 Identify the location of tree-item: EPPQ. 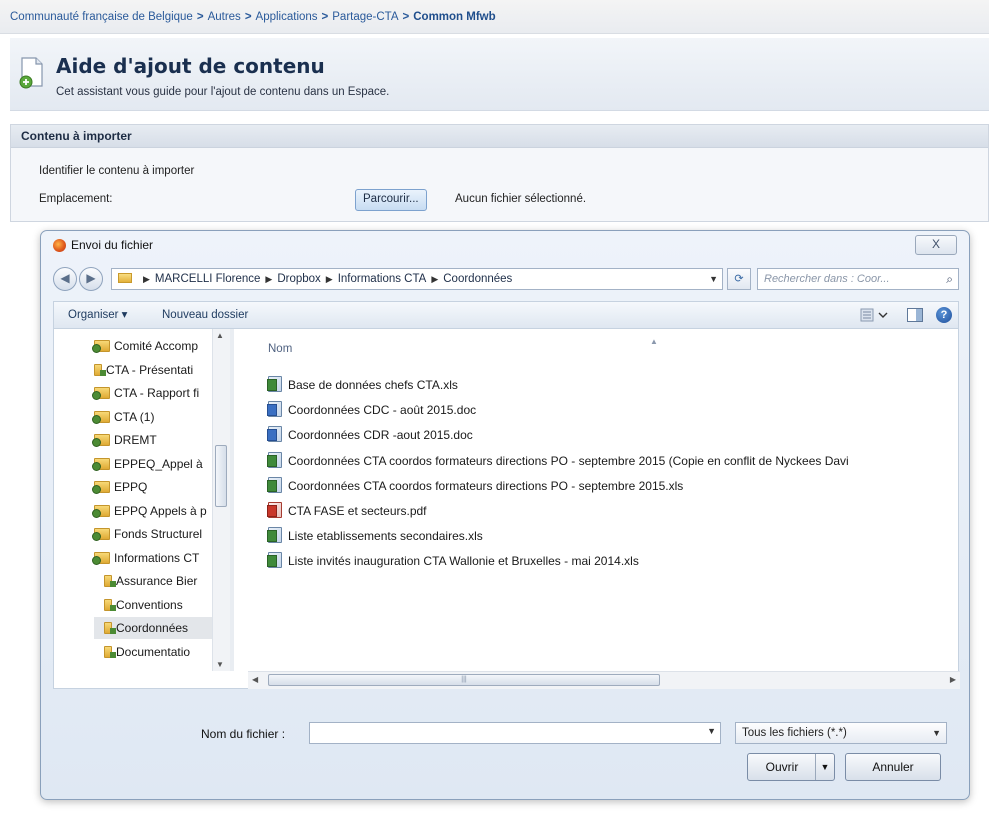
(120, 487).